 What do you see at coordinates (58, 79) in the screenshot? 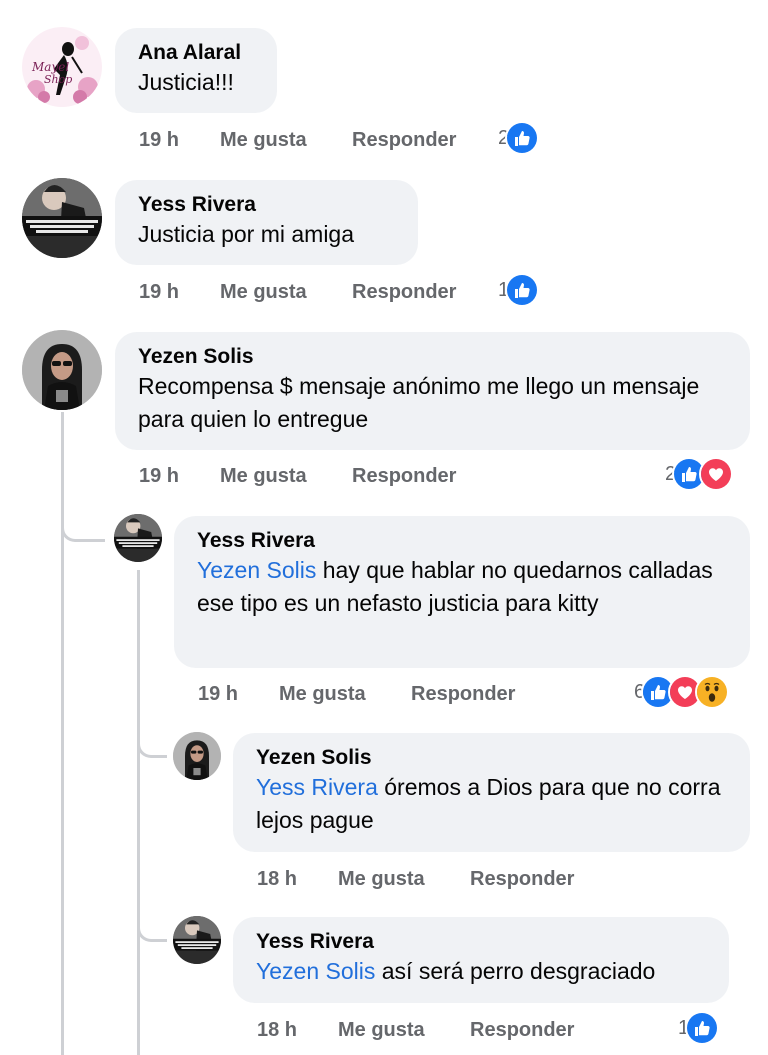
I see `svg-text: Shop` at bounding box center [58, 79].